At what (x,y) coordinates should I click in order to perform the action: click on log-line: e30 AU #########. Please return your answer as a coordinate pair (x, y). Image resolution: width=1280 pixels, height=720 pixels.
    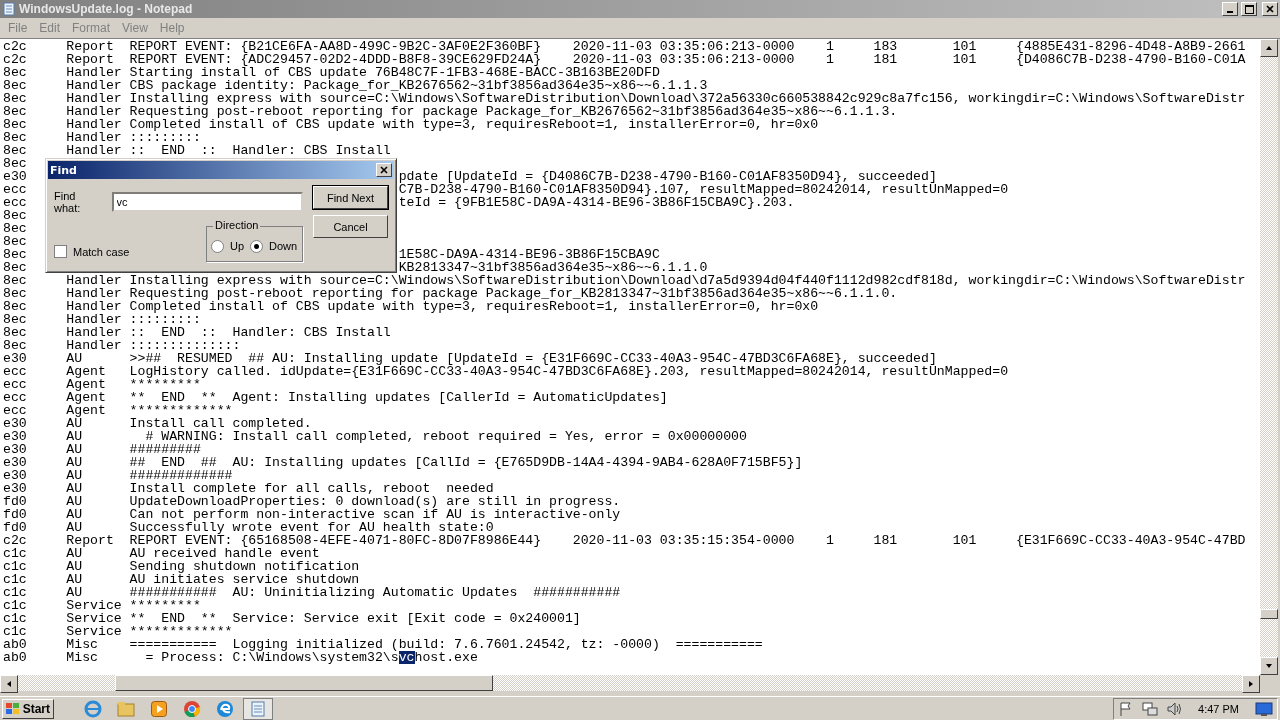
    Looking at the image, I should click on (102, 449).